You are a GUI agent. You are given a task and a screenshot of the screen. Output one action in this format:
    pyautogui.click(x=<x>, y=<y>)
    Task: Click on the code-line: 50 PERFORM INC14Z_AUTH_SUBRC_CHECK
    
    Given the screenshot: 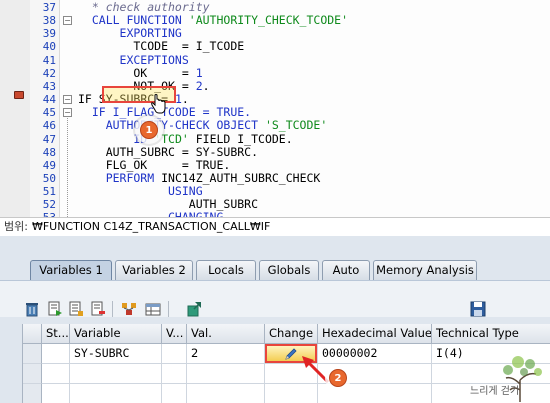 What is the action you would take?
    pyautogui.click(x=275, y=177)
    